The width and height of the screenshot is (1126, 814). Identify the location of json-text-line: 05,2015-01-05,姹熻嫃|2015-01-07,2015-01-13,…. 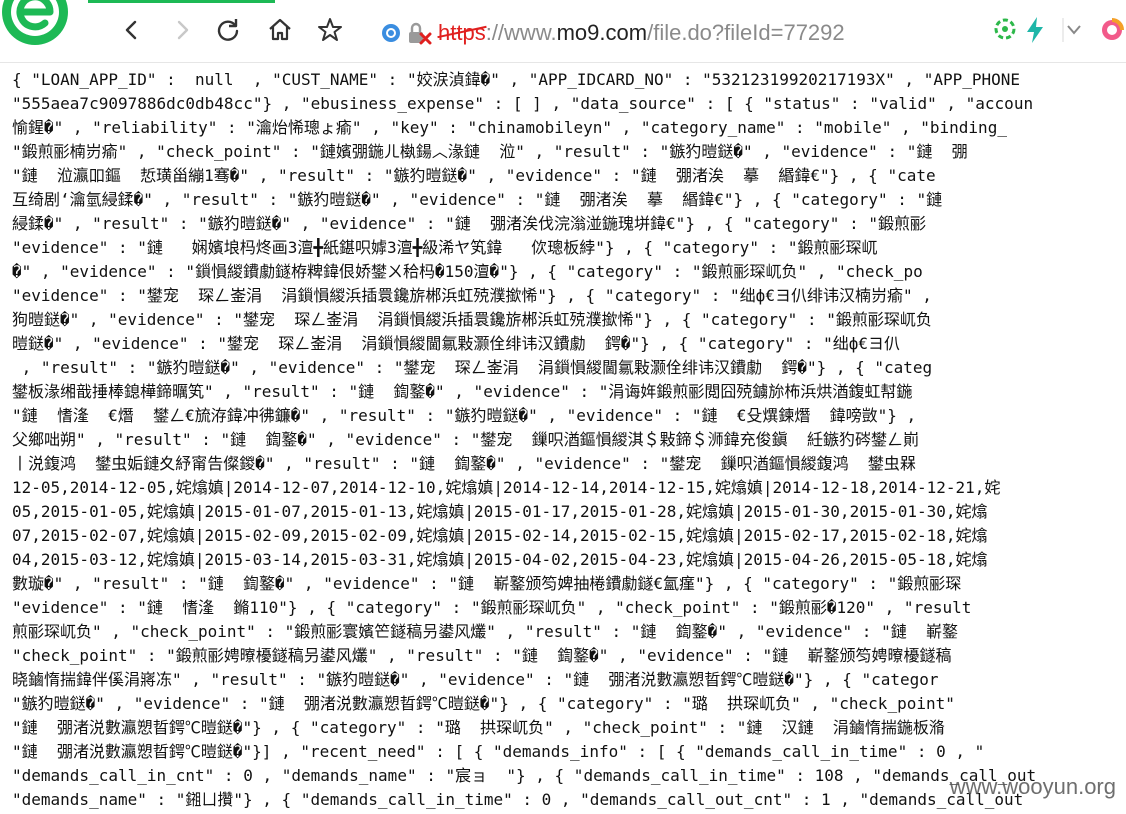
(500, 511).